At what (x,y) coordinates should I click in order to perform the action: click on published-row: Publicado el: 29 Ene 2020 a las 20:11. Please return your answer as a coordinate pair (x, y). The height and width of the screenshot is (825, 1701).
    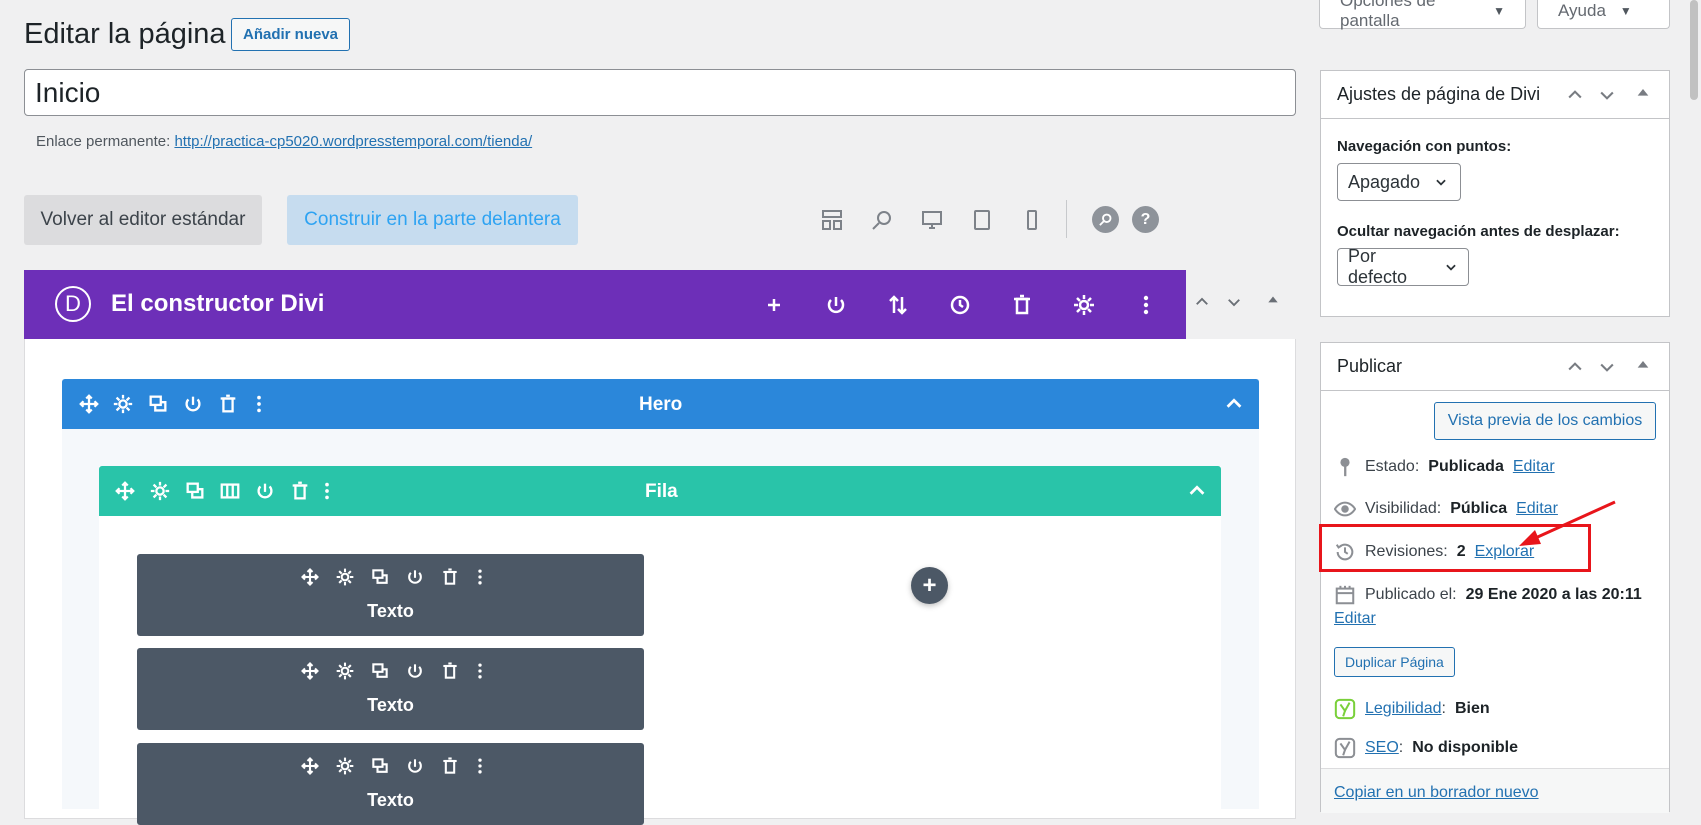
    Looking at the image, I should click on (1488, 595).